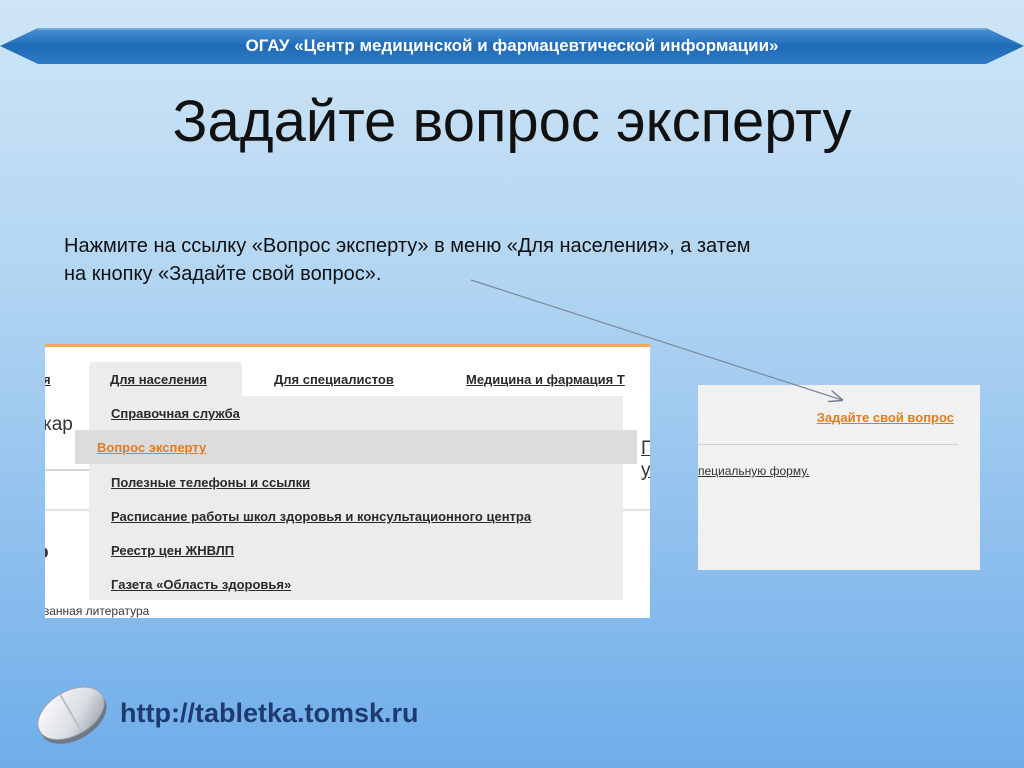  Describe the element at coordinates (97, 611) in the screenshot. I see `fragment-bottom-link: ванная литература` at that location.